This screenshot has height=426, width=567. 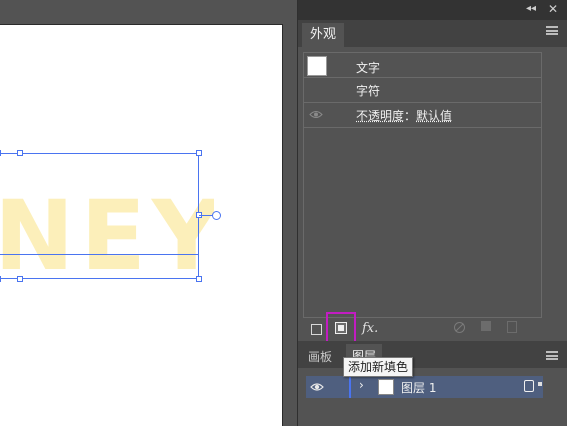 I want to click on handle-bottom-right, so click(x=199, y=279).